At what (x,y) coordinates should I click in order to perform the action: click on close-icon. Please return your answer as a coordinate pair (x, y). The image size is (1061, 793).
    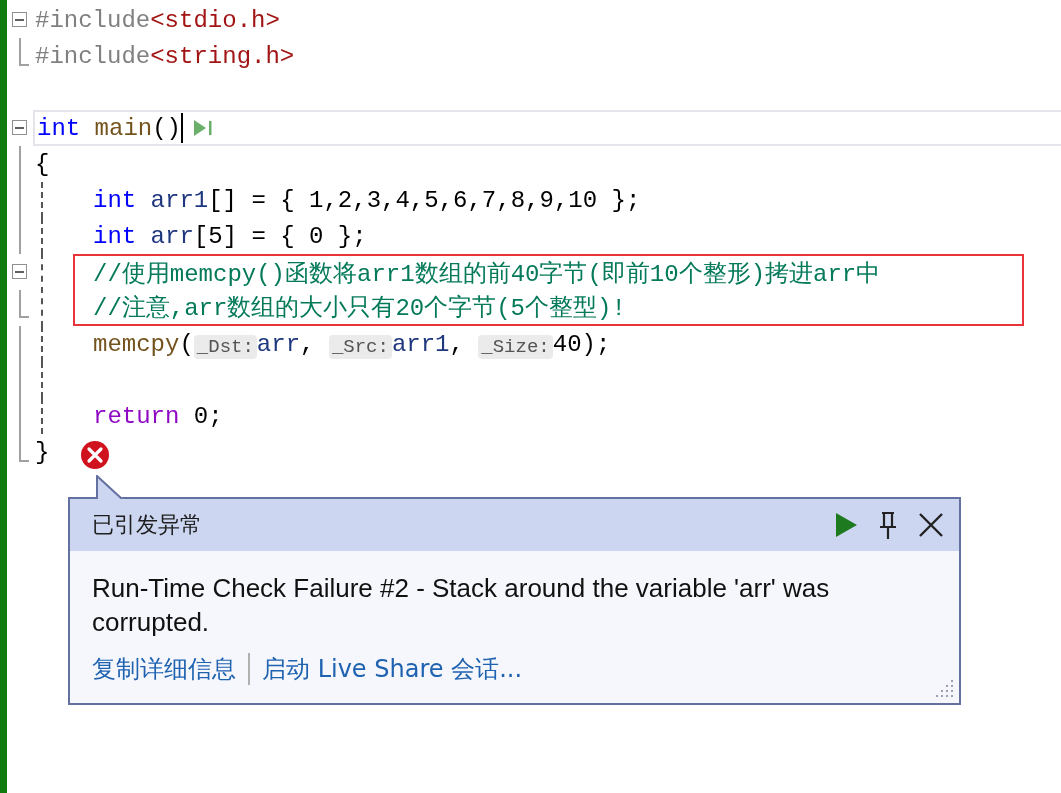
    Looking at the image, I should click on (931, 525).